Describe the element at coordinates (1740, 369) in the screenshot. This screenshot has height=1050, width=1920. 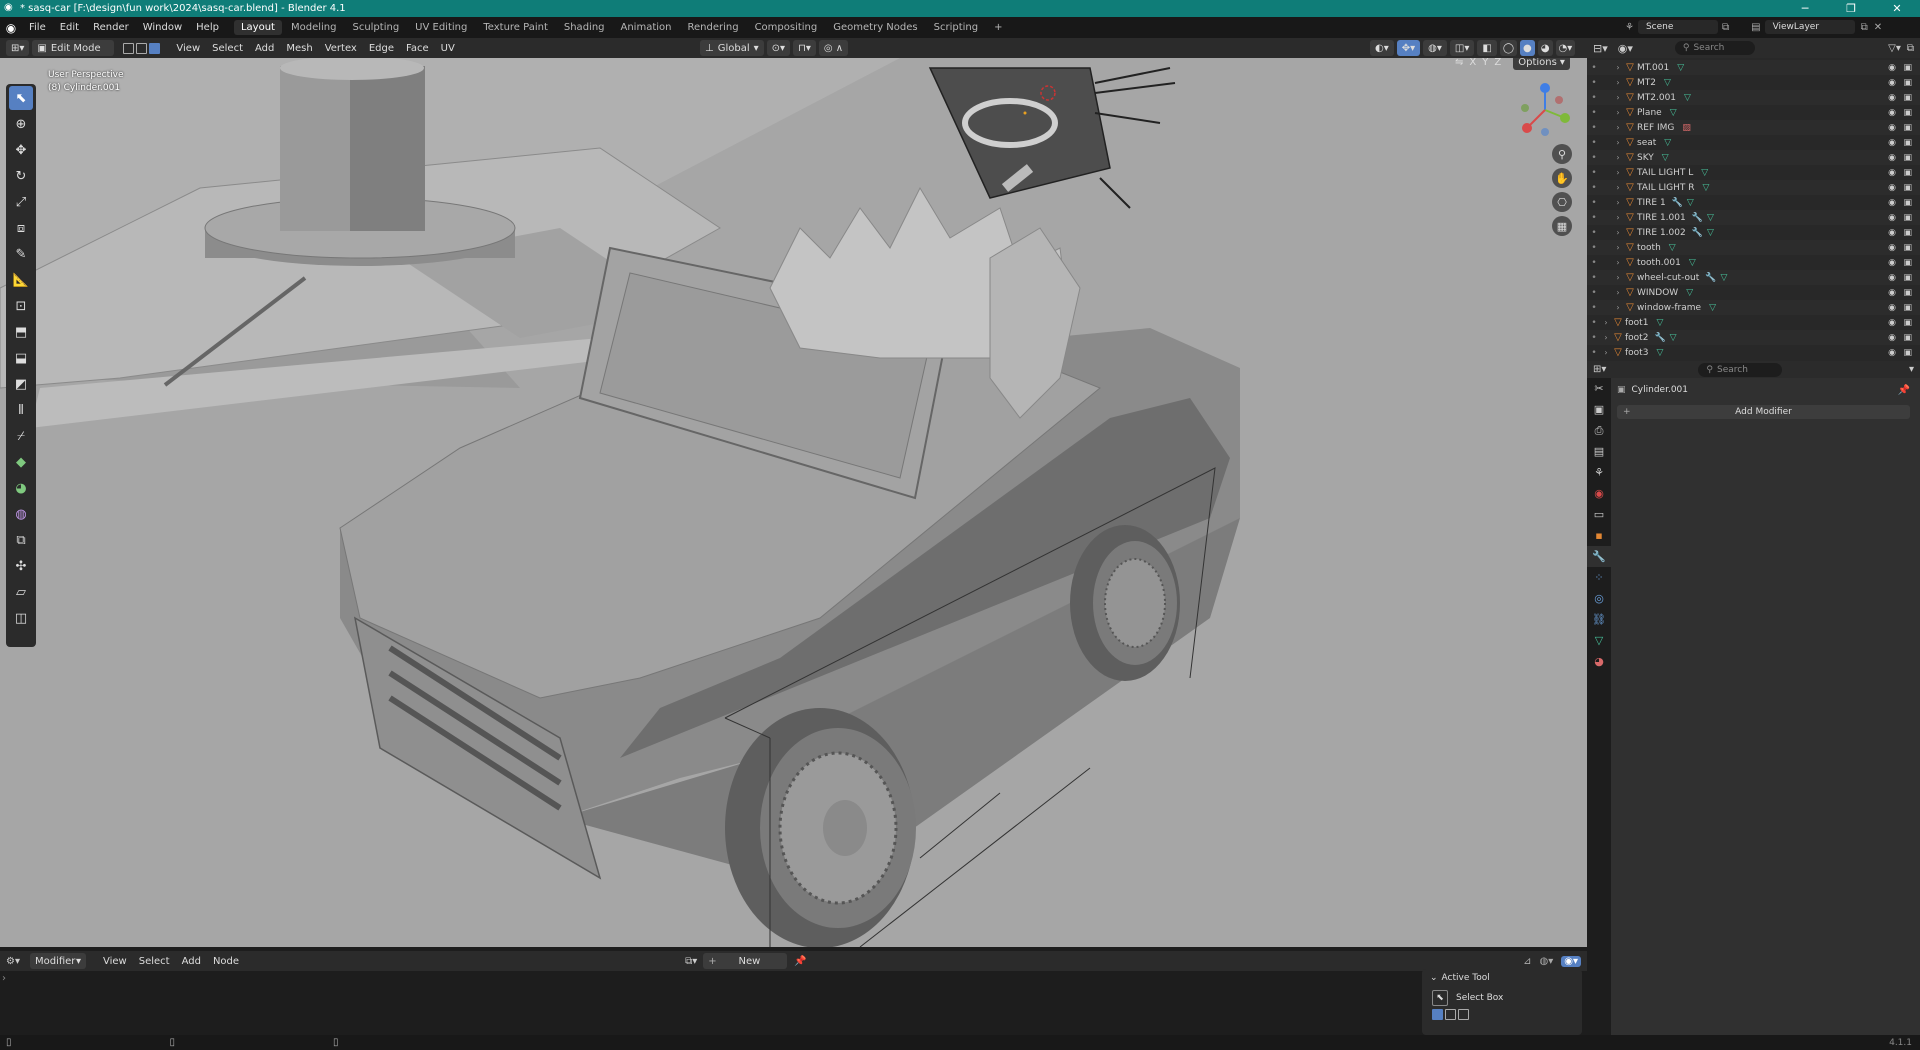
I see `properties-search-input: ⚲ Search` at that location.